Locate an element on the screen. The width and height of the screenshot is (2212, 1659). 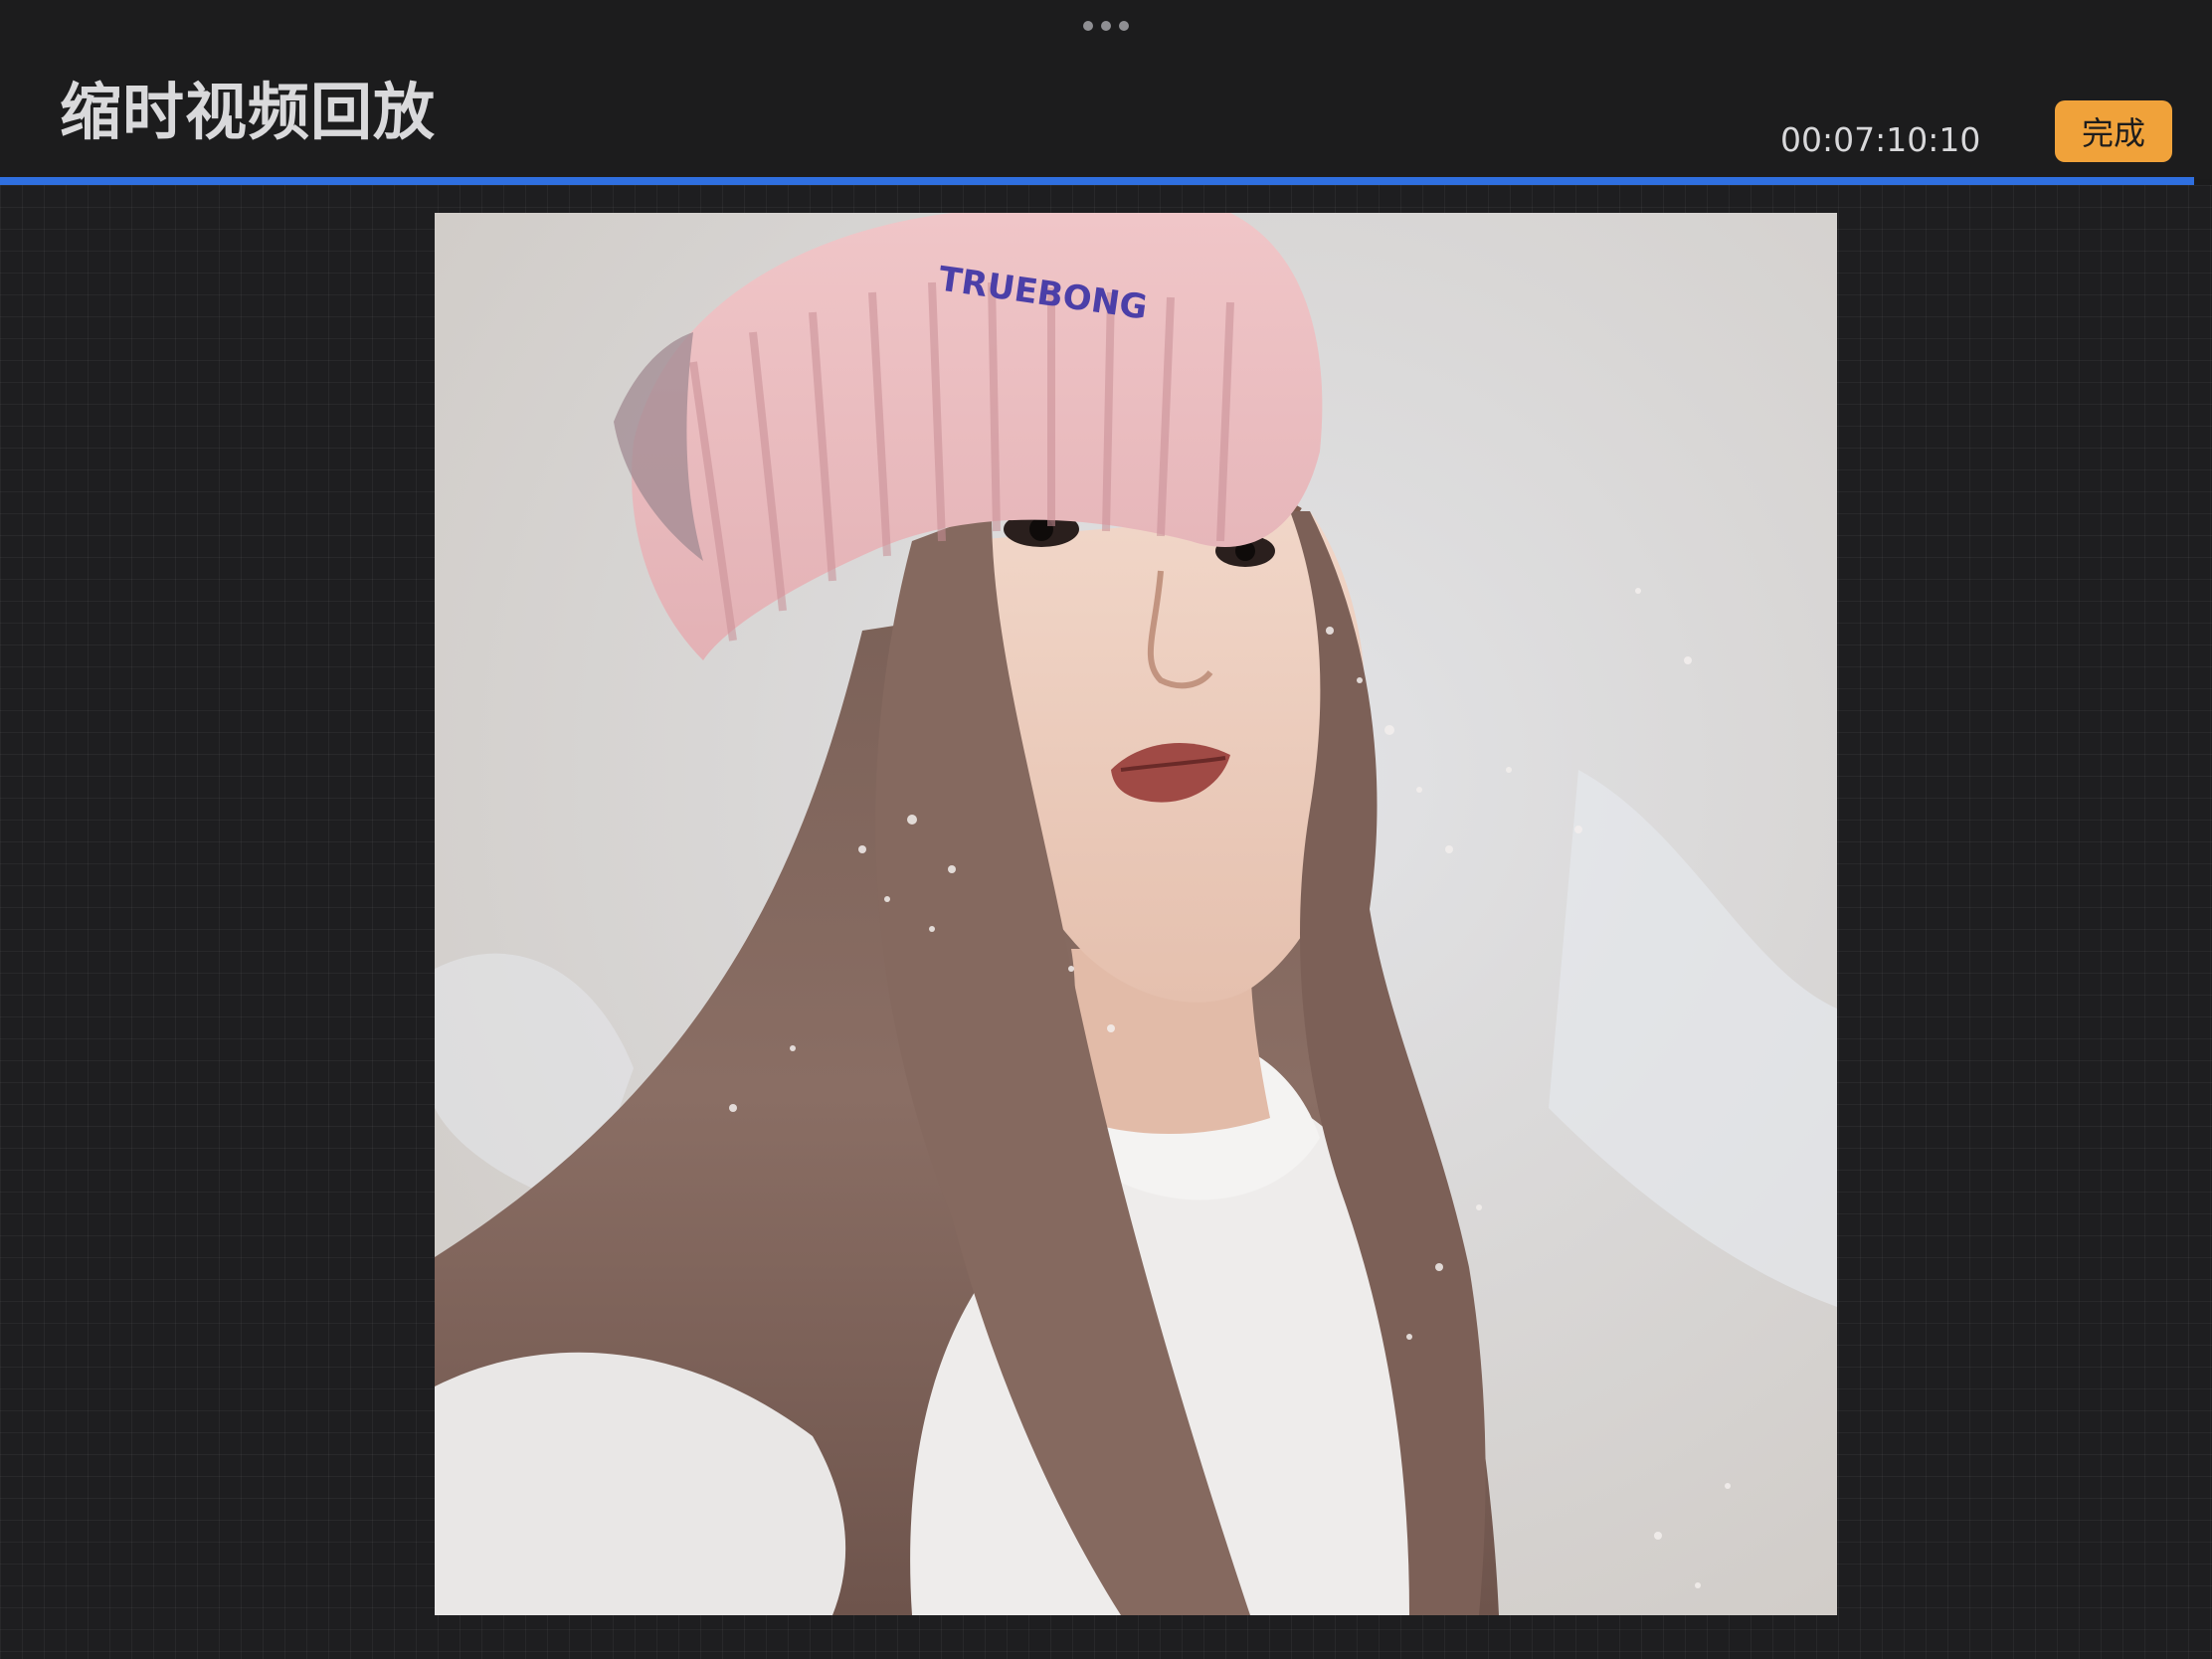
playback-progress-fill is located at coordinates (1097, 181).